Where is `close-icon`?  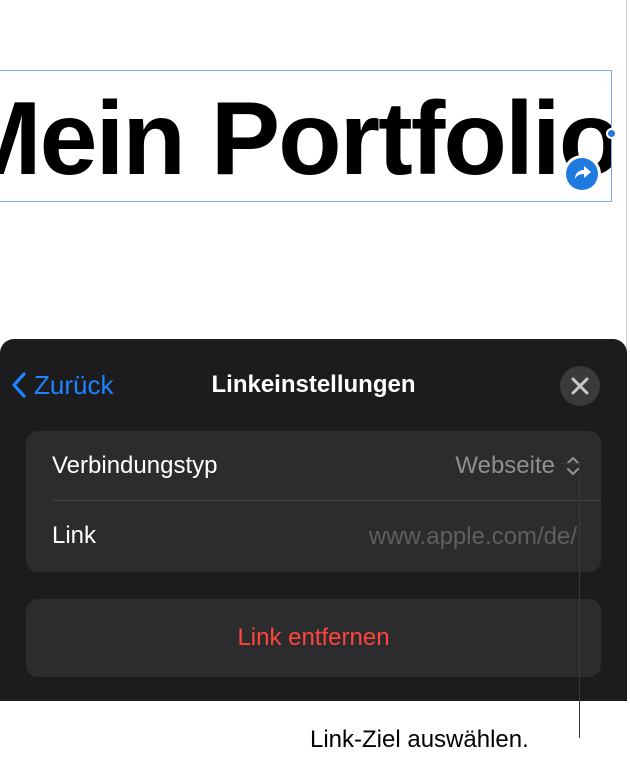 close-icon is located at coordinates (580, 386).